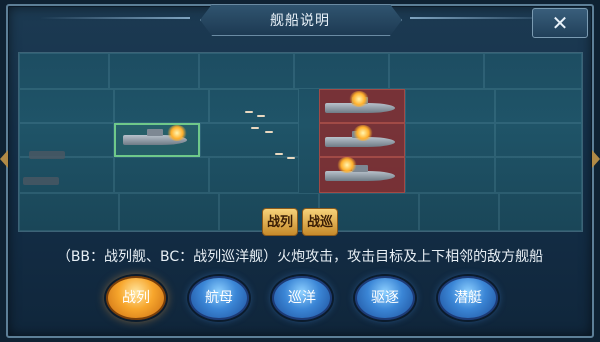 The image size is (600, 342). What do you see at coordinates (4, 159) in the screenshot?
I see `chevron-left-icon` at bounding box center [4, 159].